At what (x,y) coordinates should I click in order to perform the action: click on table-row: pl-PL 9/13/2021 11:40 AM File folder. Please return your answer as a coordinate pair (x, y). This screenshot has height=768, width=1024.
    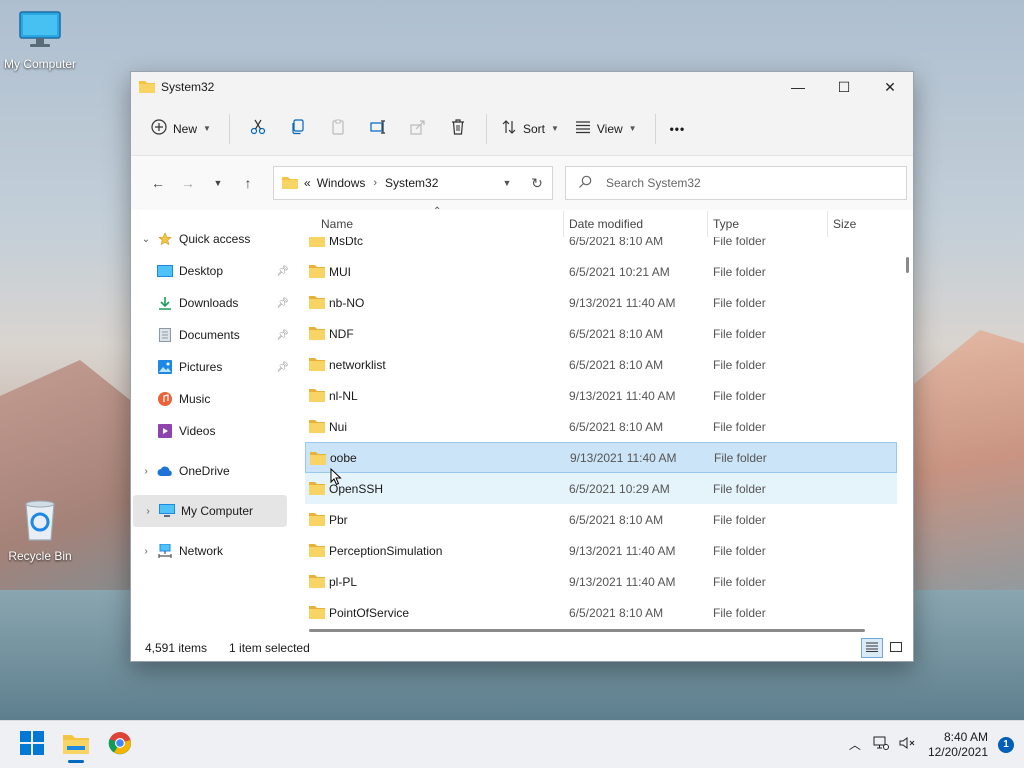
    Looking at the image, I should click on (601, 581).